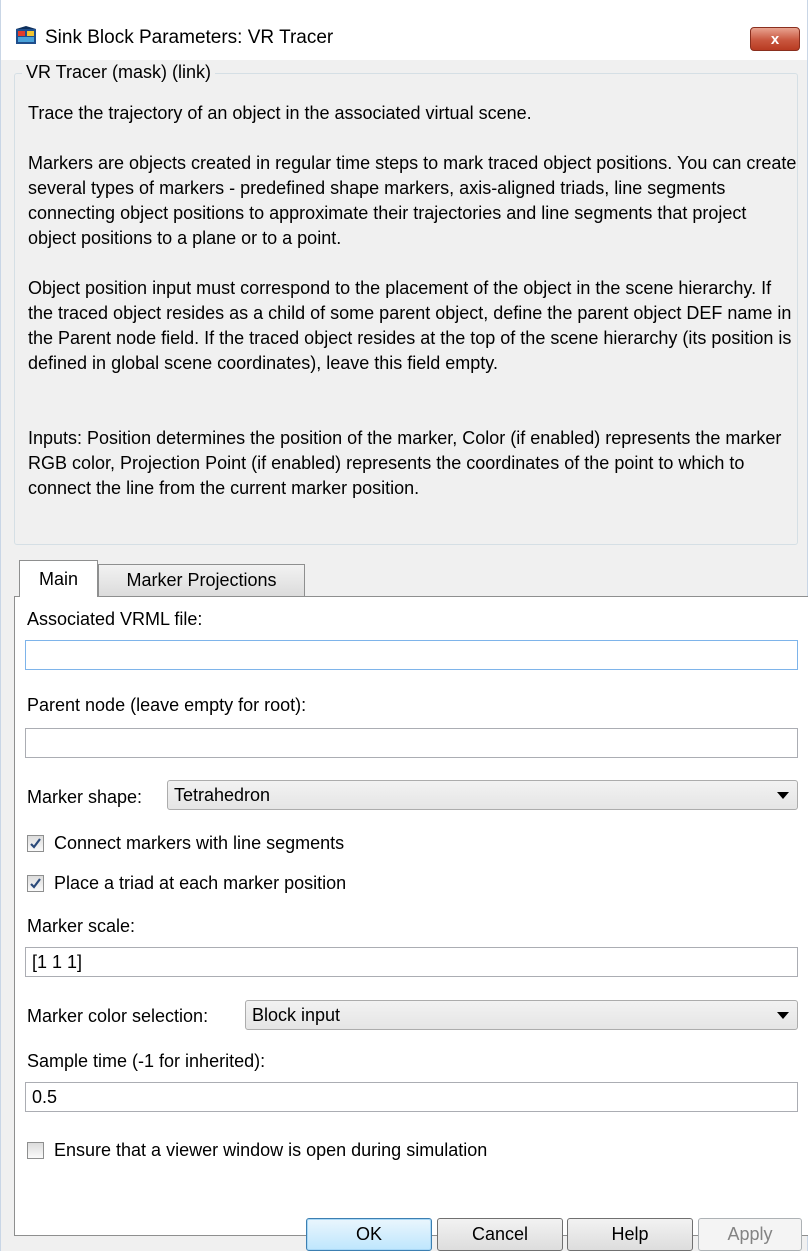  I want to click on marker-shape-label: Marker shape:, so click(85, 797).